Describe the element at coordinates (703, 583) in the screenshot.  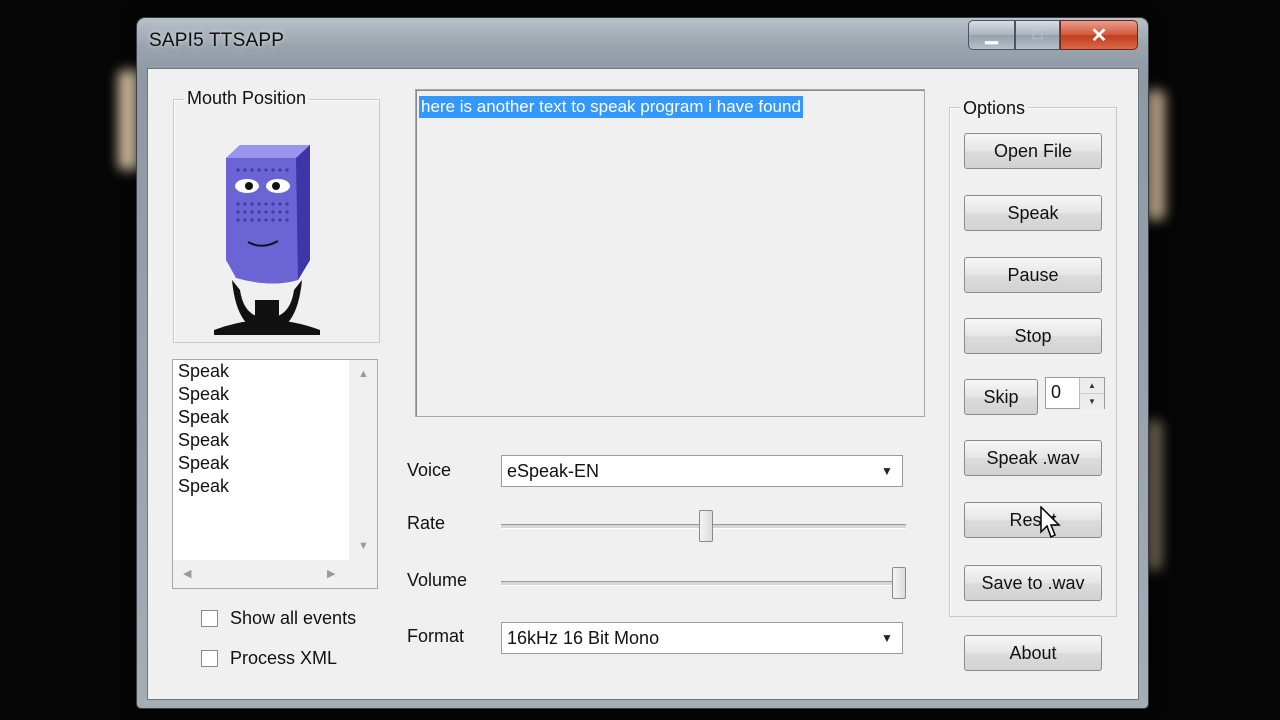
I see `volume-slider-track` at that location.